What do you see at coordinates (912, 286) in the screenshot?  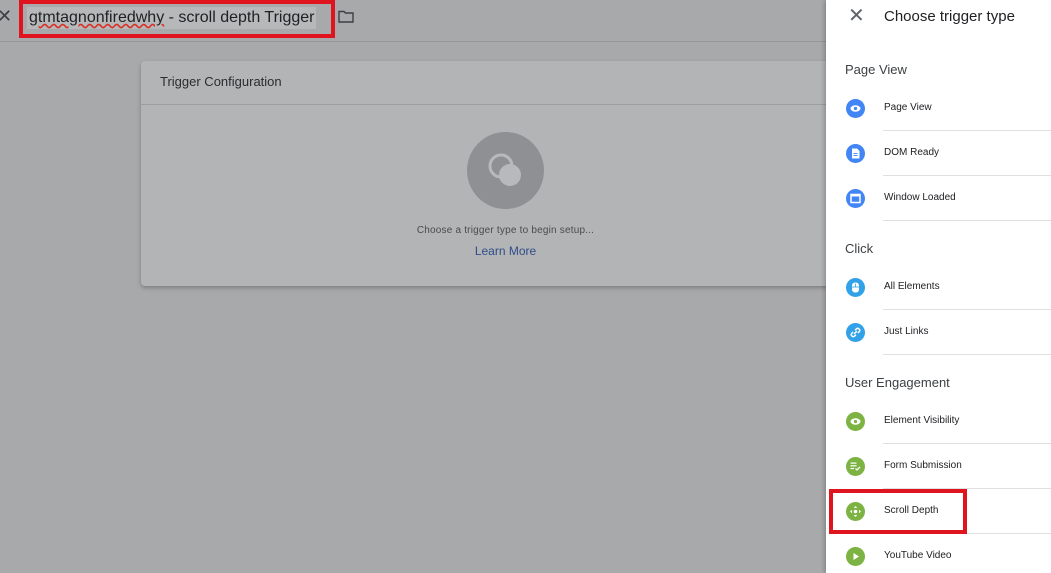 I see `trigger-label: All Elements` at bounding box center [912, 286].